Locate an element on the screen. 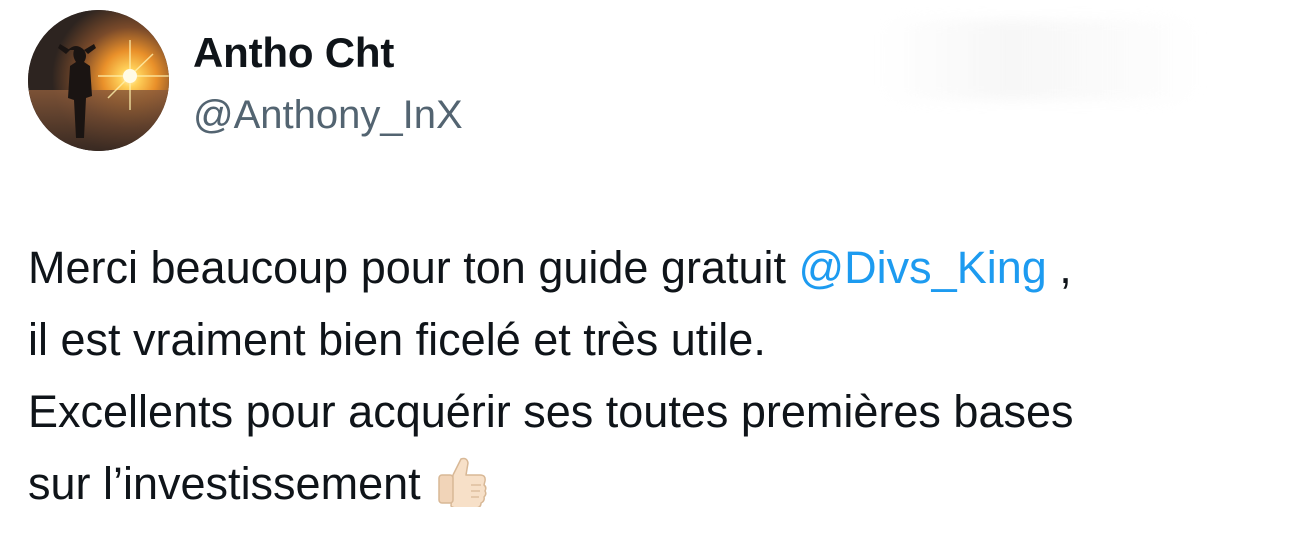 The image size is (1297, 544). user-info: Antho Cht @Anthony_InX is located at coordinates (328, 84).